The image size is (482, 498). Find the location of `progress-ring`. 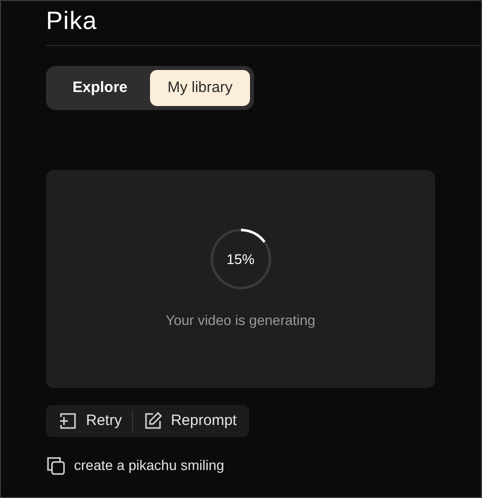

progress-ring is located at coordinates (241, 259).